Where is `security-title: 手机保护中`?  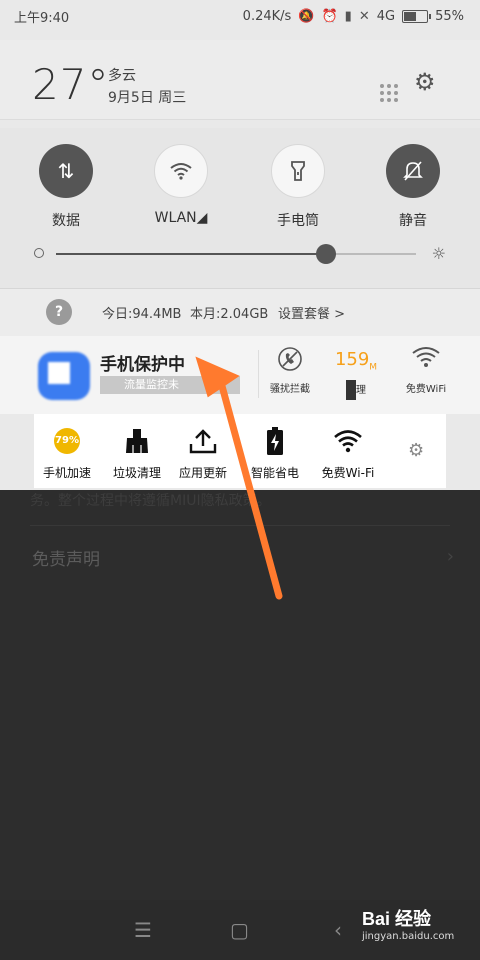
security-title: 手机保护中 is located at coordinates (142, 365).